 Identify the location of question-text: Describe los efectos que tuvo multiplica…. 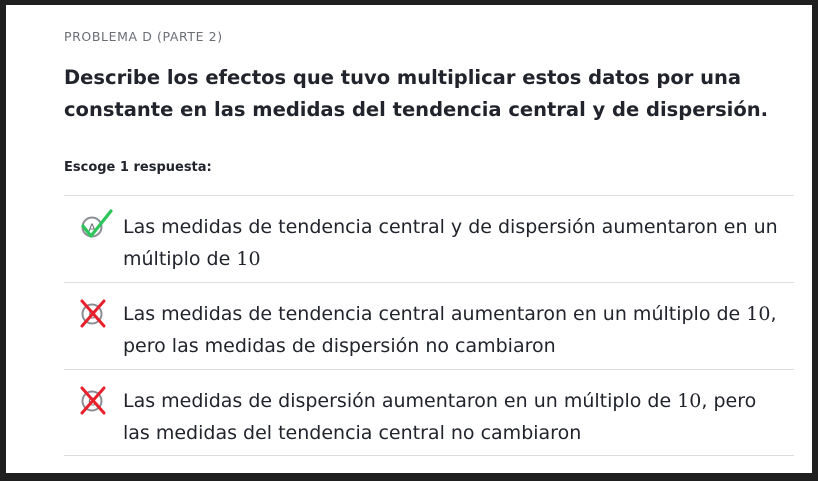
(416, 93).